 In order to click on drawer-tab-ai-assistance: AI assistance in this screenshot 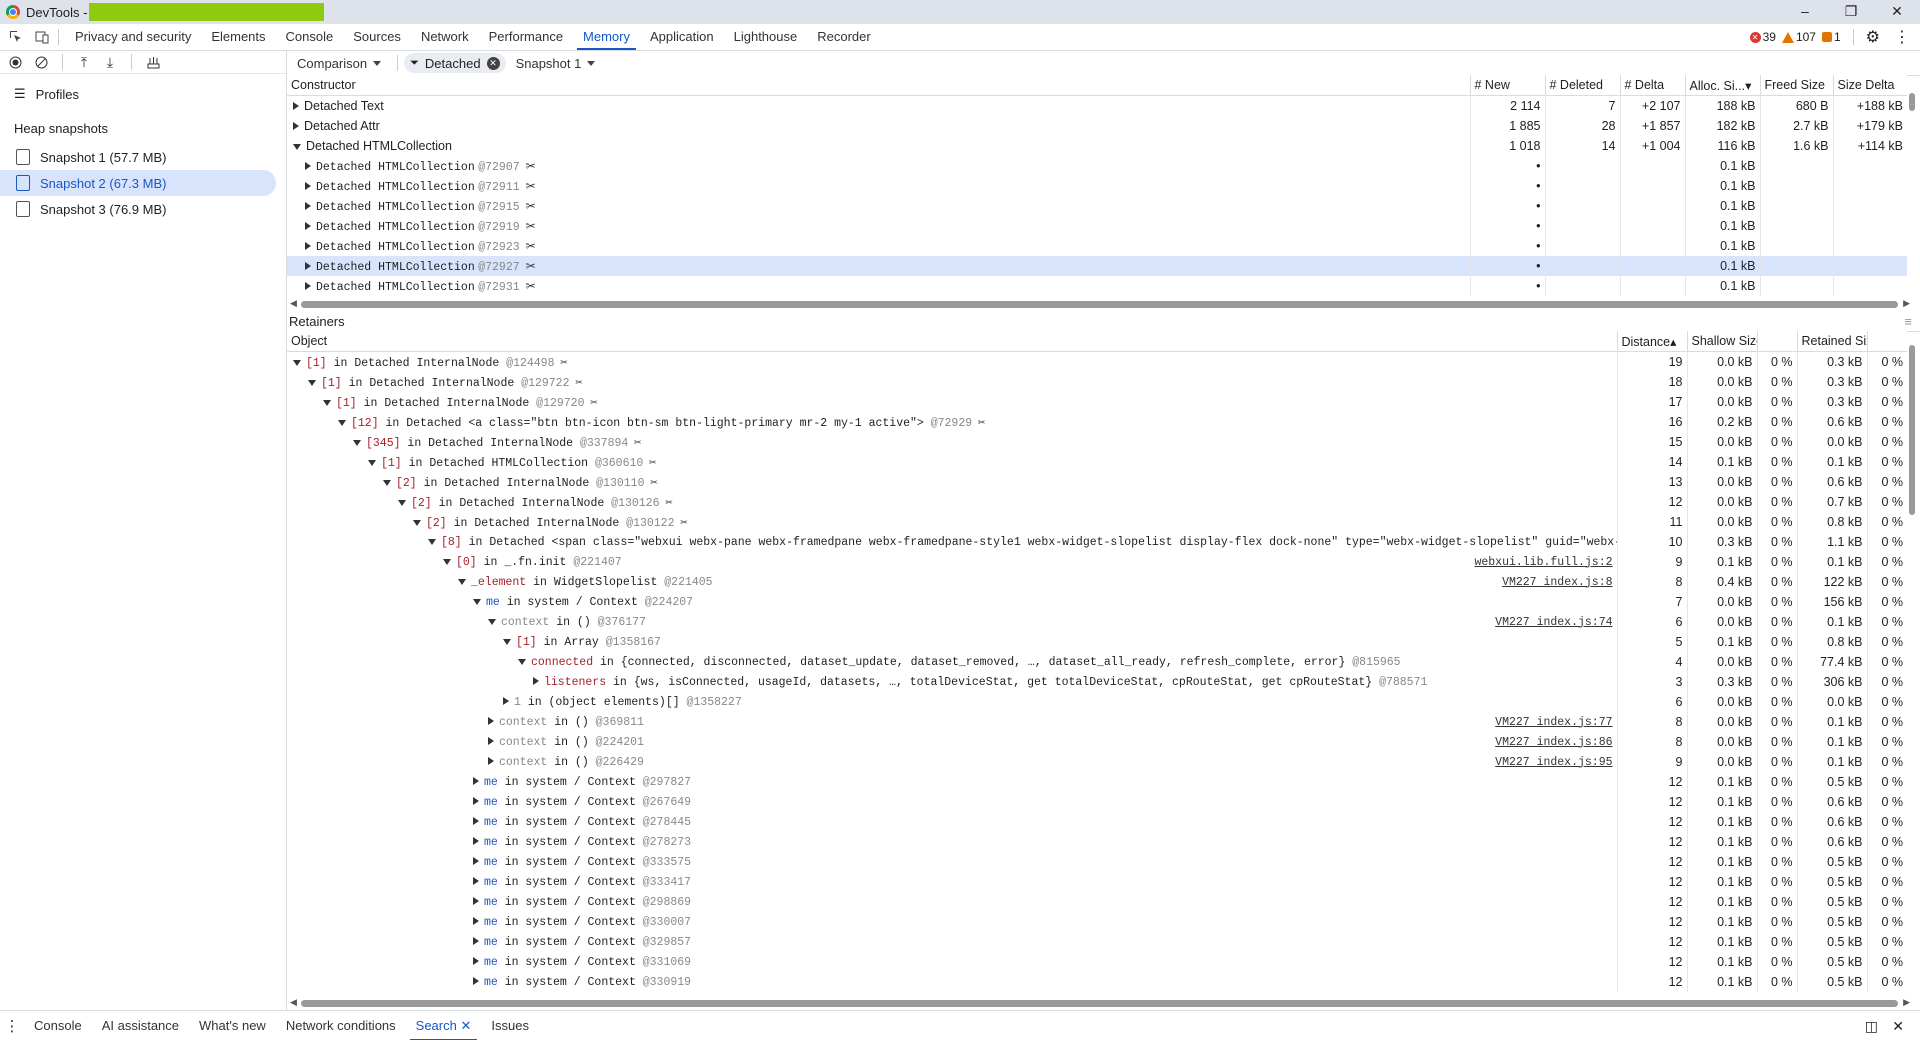, I will do `click(140, 1025)`.